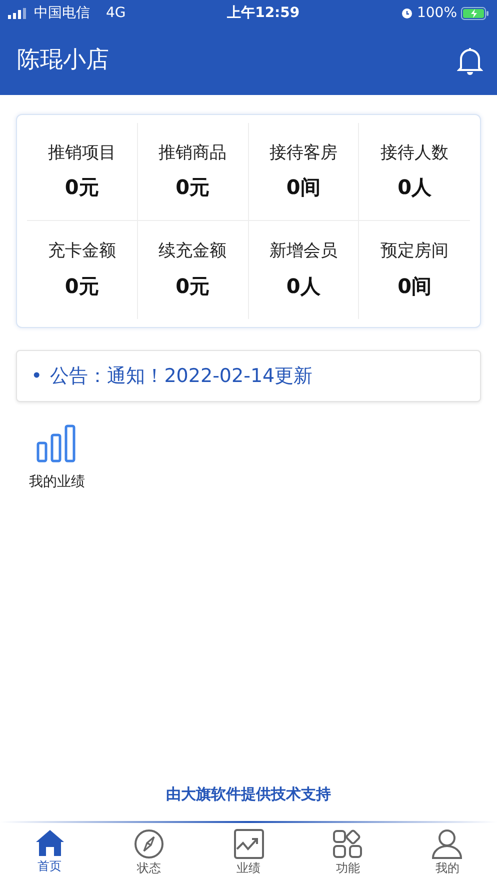 This screenshot has height=883, width=497. I want to click on signal-icon, so click(17, 13).